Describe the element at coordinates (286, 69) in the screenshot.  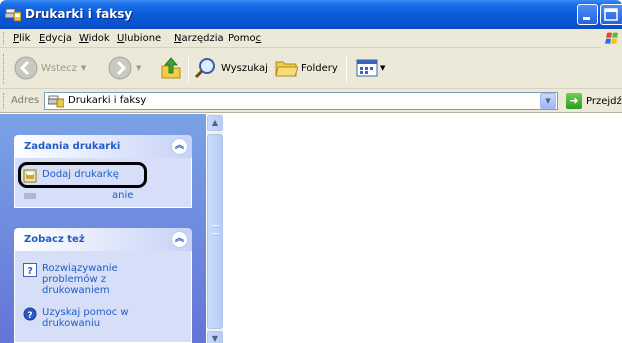
I see `folders-icon` at that location.